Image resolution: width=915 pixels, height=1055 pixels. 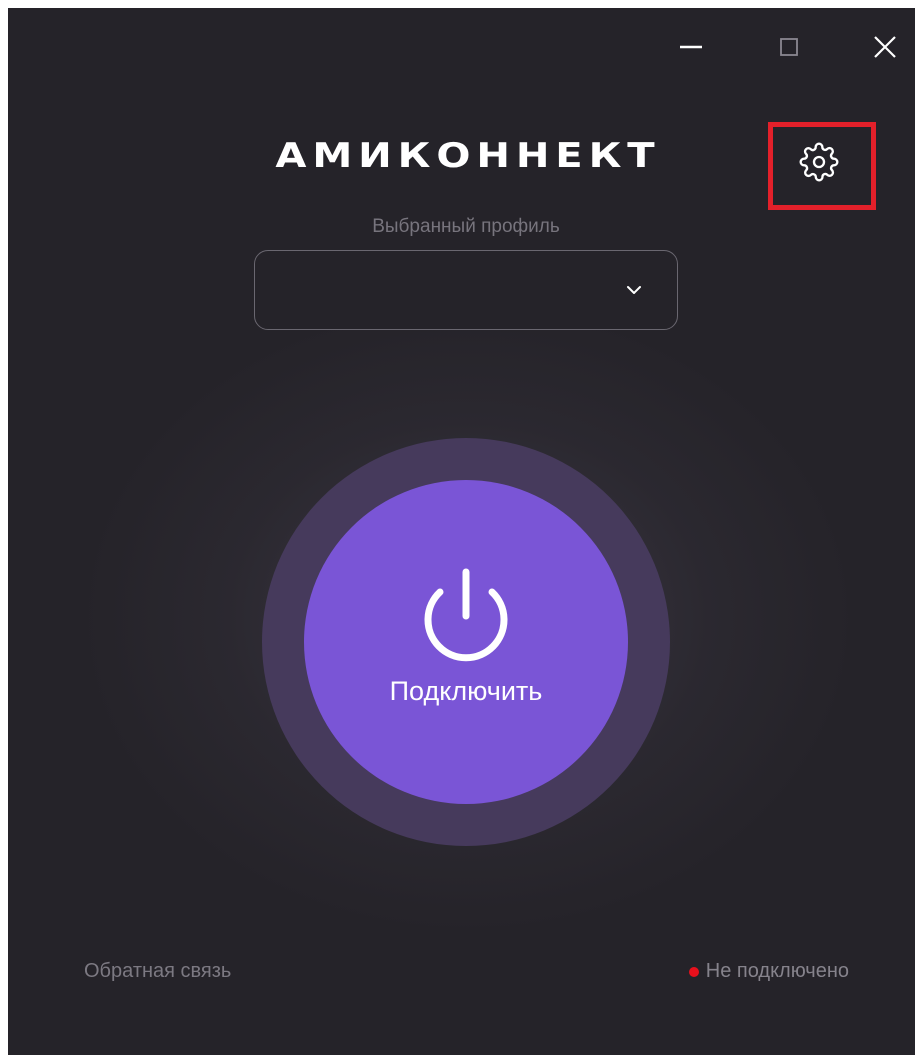 I want to click on status-text: Не подключено, so click(x=777, y=971).